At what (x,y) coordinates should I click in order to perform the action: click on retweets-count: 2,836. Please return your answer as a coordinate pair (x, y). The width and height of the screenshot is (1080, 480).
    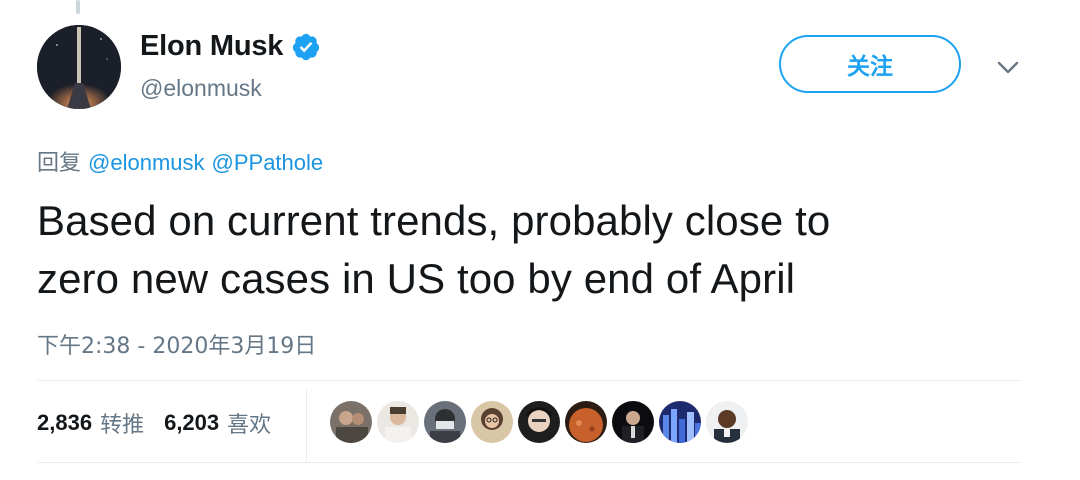
    Looking at the image, I should click on (65, 422).